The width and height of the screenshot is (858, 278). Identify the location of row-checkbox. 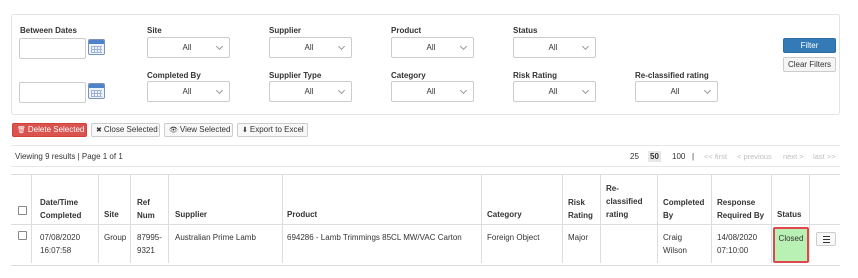
(22, 235).